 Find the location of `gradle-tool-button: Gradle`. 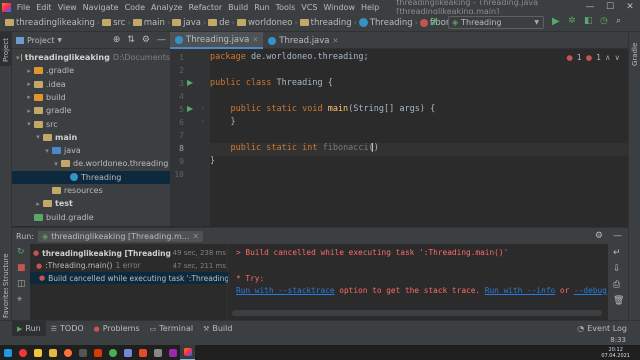

gradle-tool-button: Gradle is located at coordinates (634, 51).